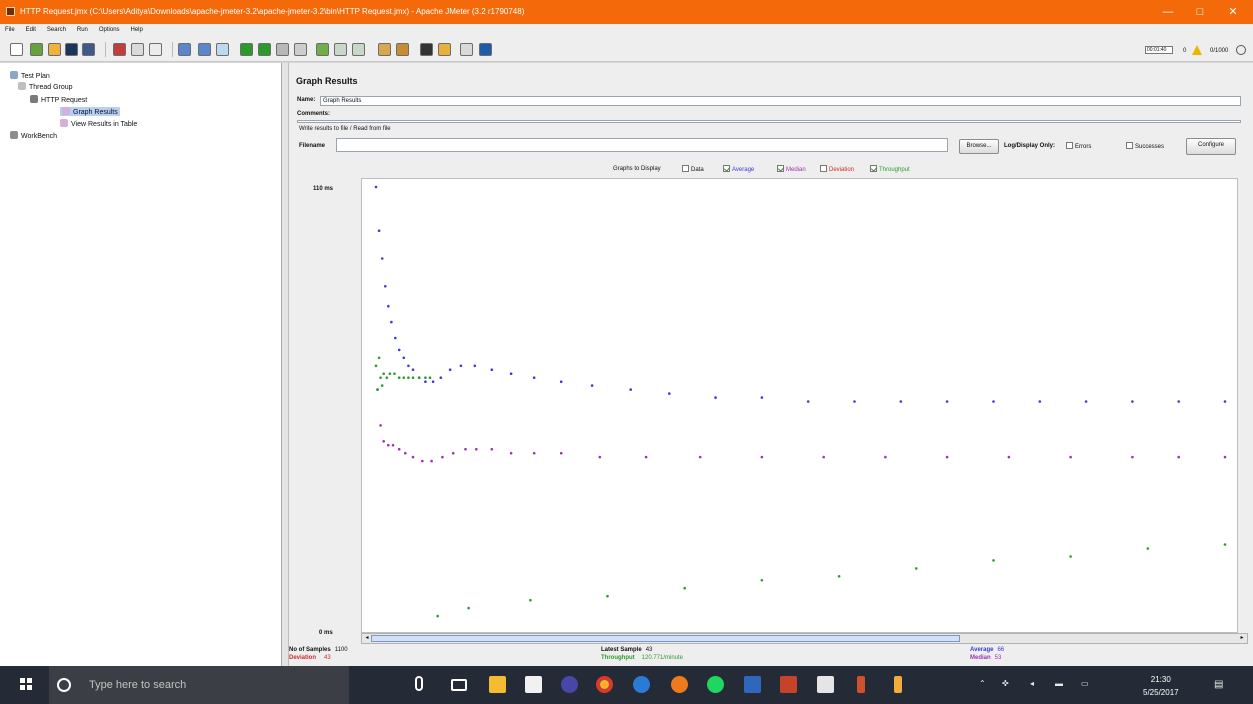 The height and width of the screenshot is (704, 1253). I want to click on menu-help: Help, so click(137, 30).